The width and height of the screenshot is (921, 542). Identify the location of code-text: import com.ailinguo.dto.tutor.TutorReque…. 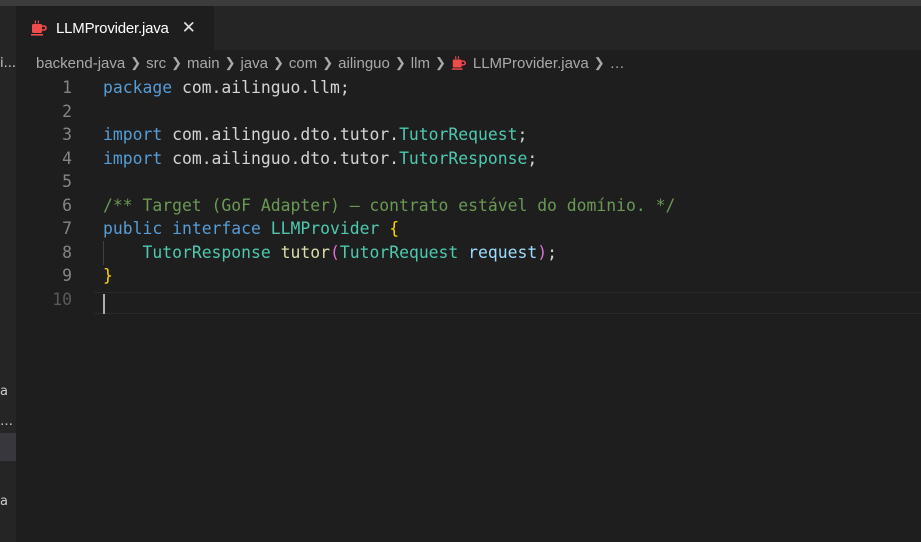
(315, 135).